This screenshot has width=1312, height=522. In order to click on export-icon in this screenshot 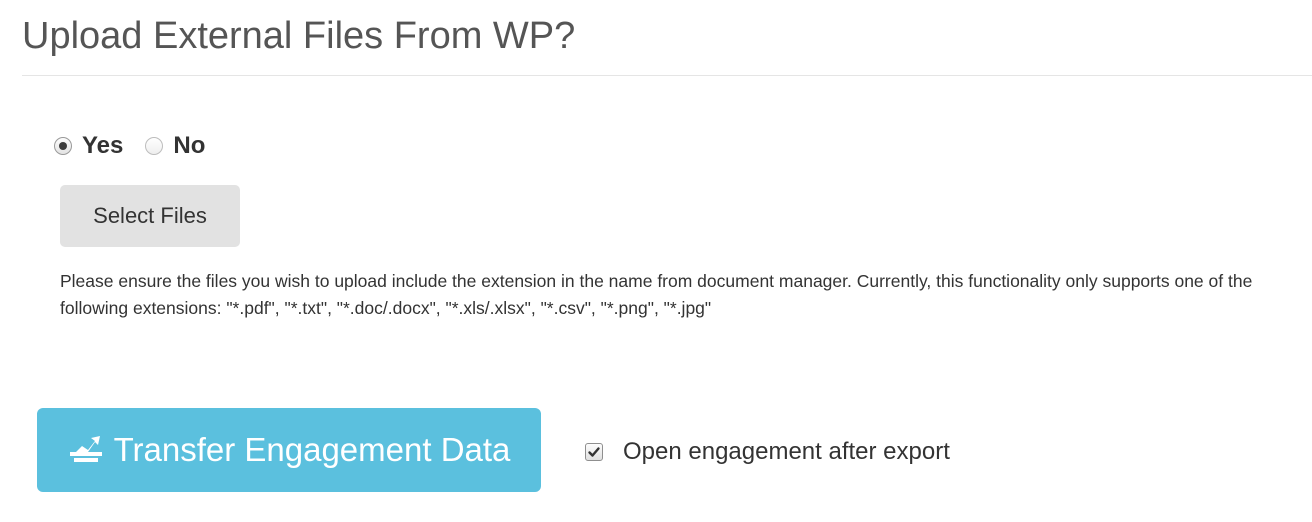, I will do `click(86, 450)`.